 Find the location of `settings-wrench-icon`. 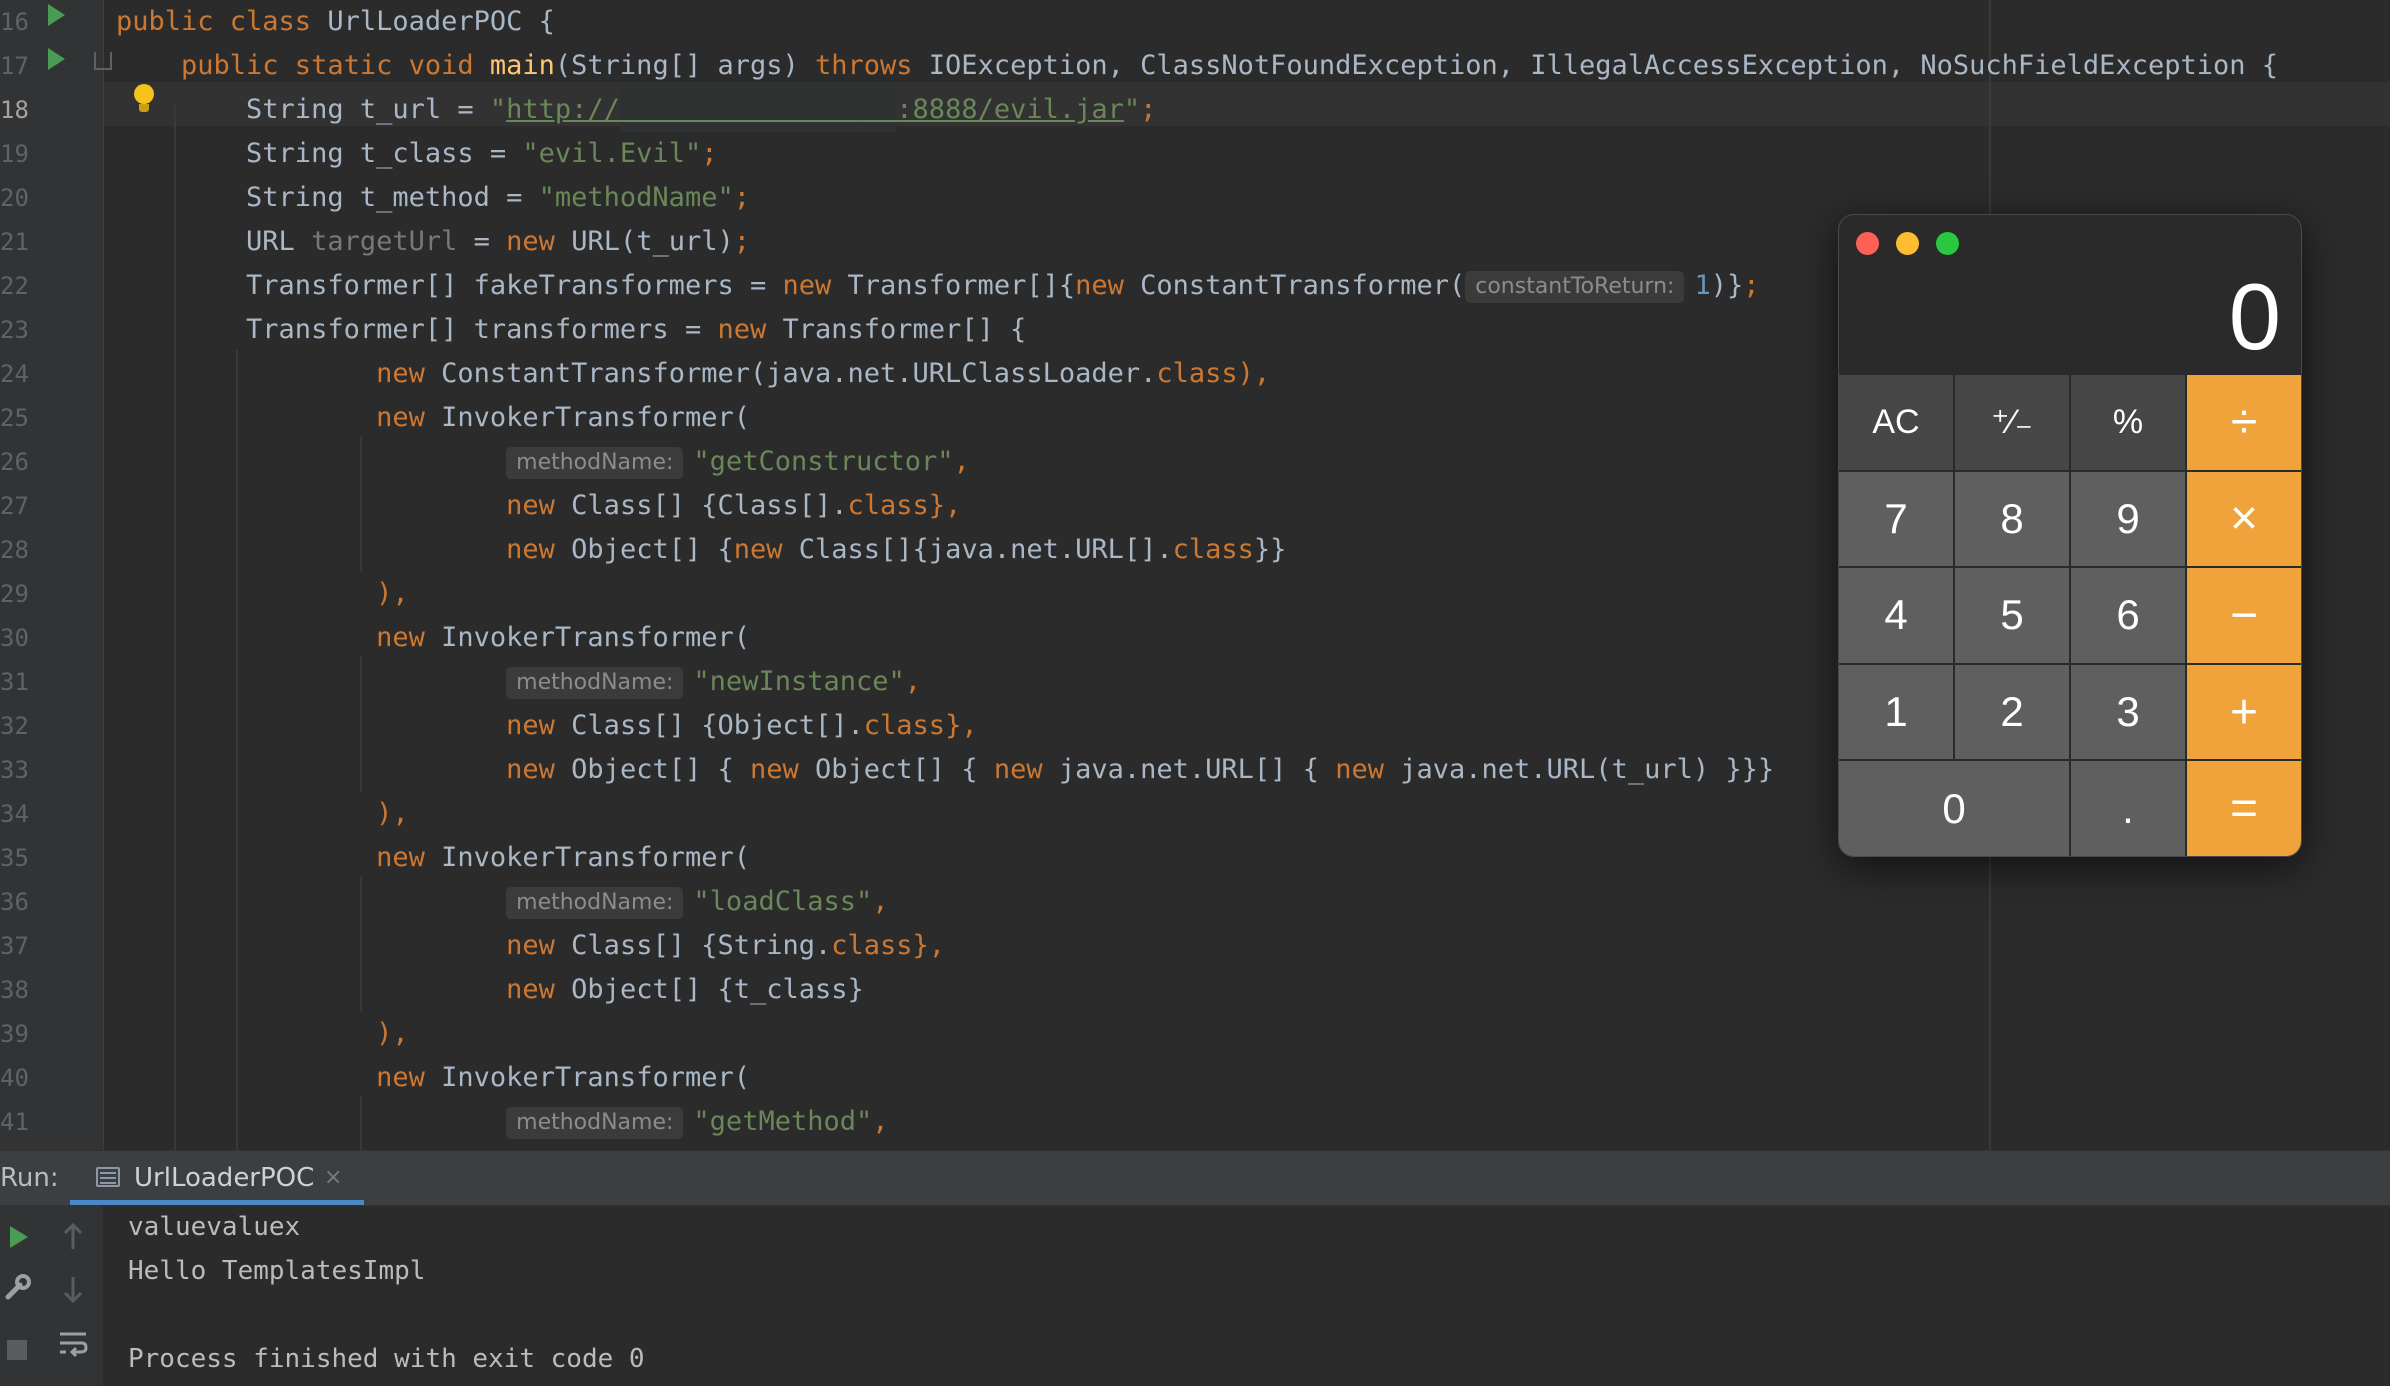

settings-wrench-icon is located at coordinates (18, 1287).